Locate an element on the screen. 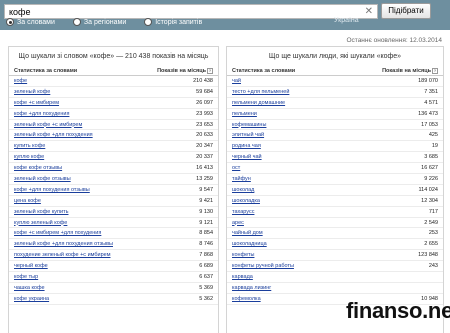 The width and height of the screenshot is (450, 333). table-row: пельмени домашние 4 571 is located at coordinates (335, 103).